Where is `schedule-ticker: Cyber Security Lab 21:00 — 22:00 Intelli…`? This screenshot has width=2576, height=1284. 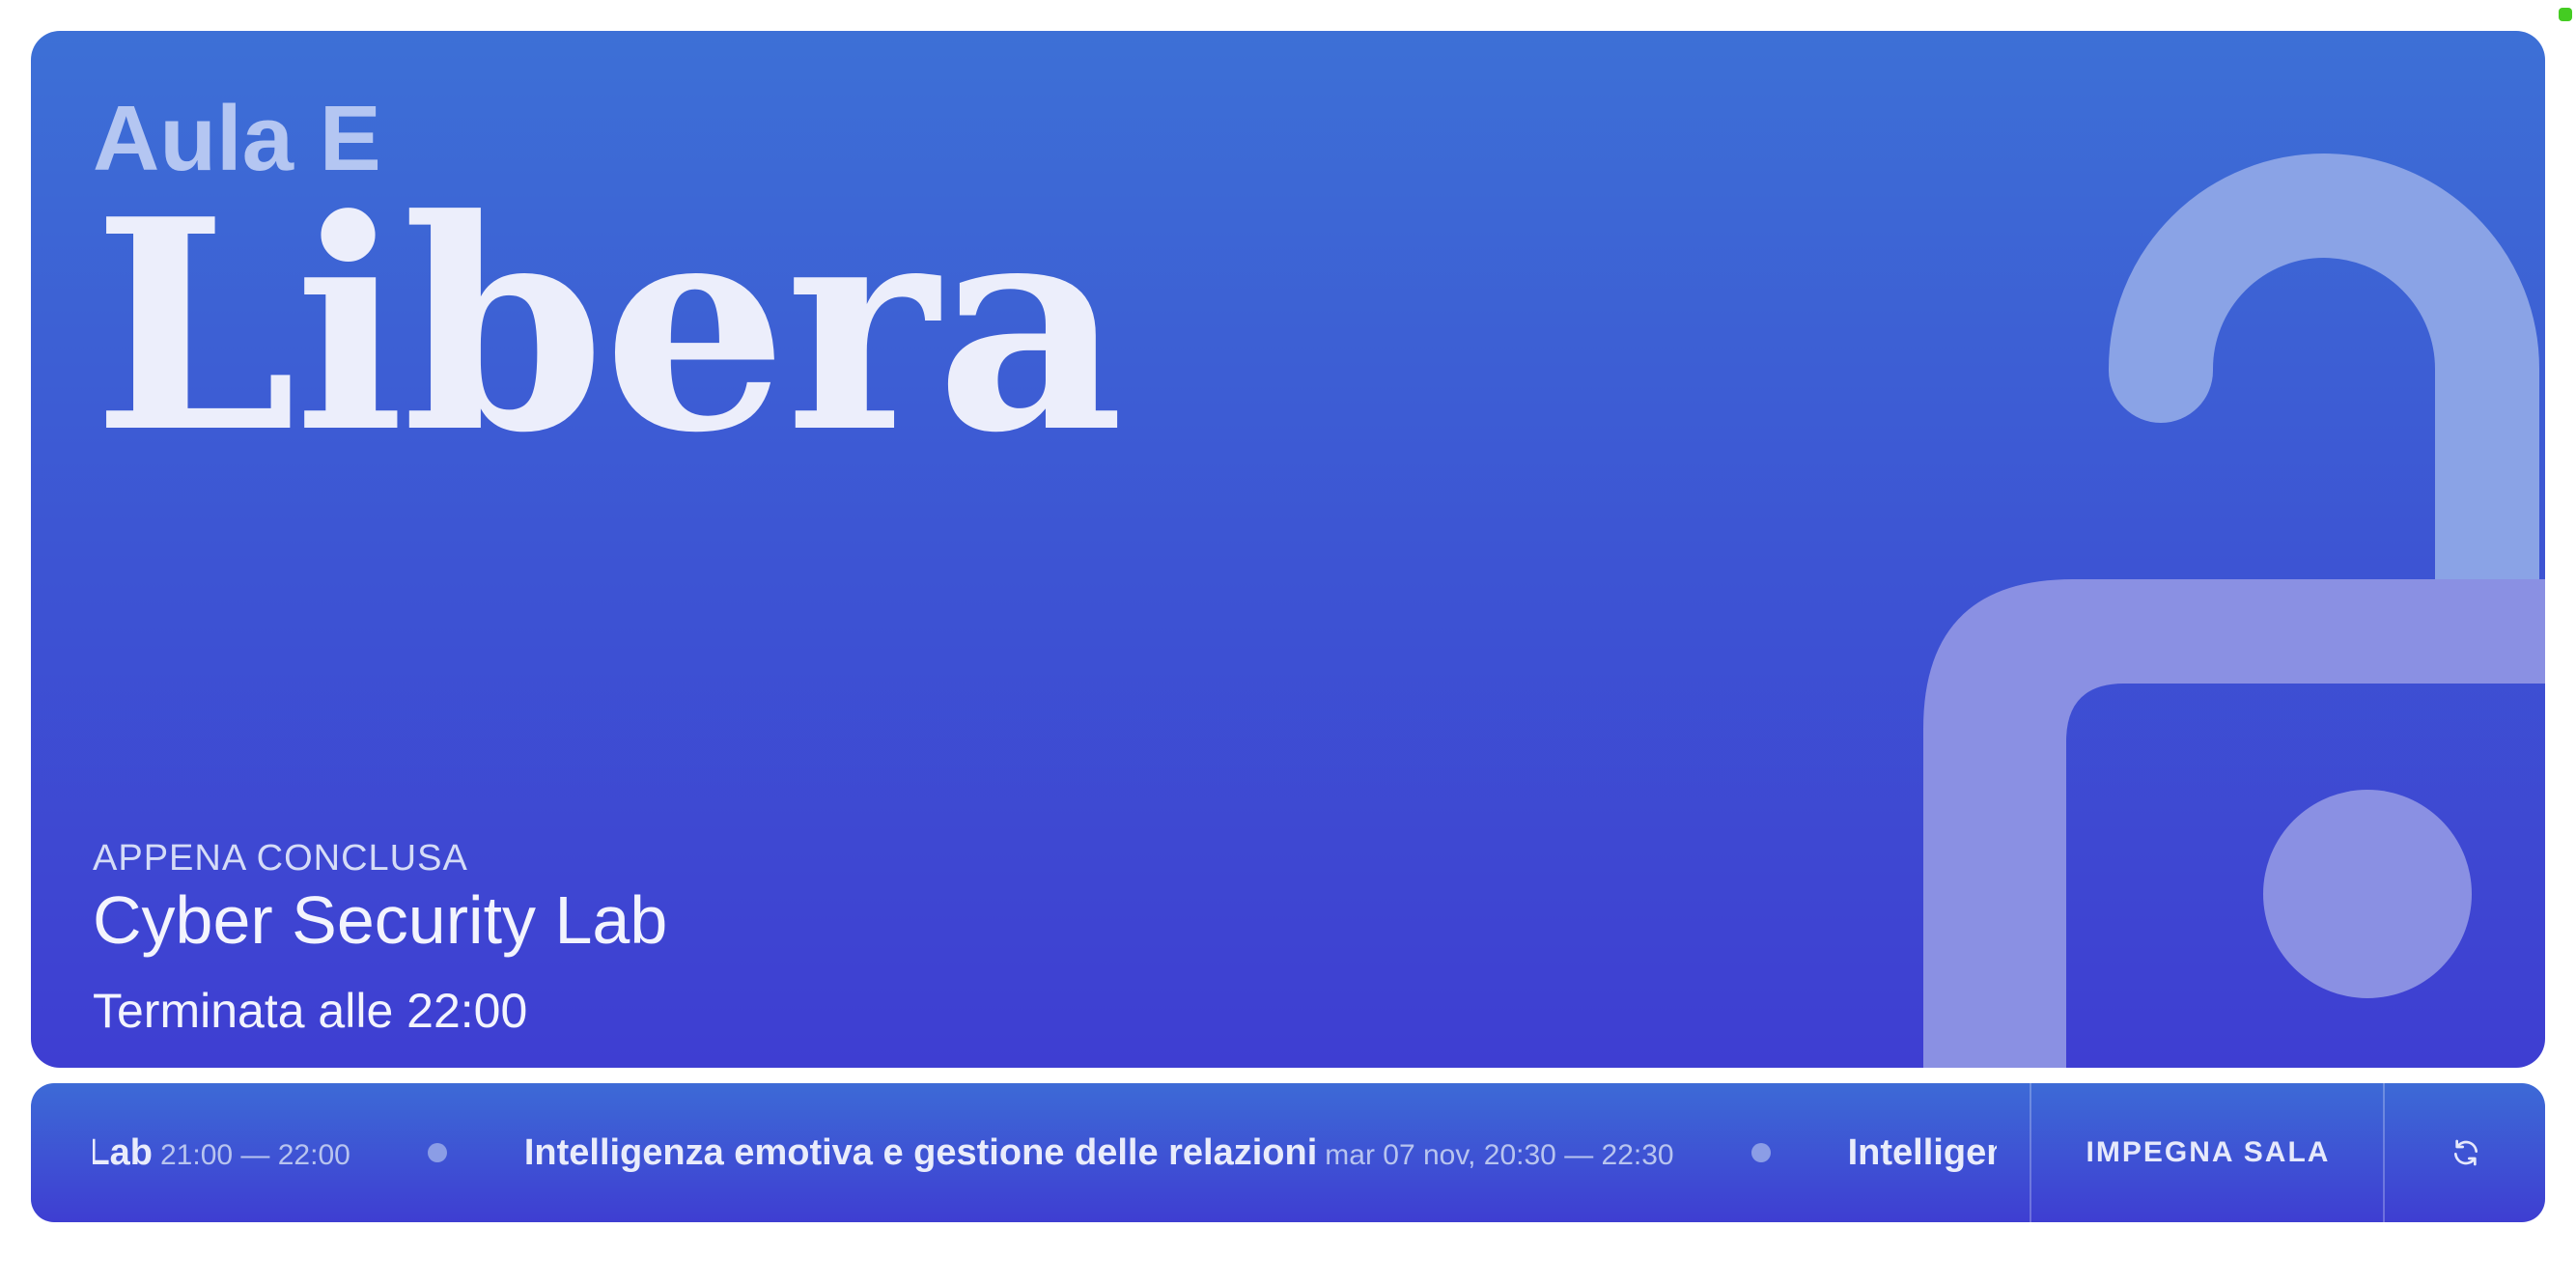 schedule-ticker: Cyber Security Lab 21:00 — 22:00 Intelli… is located at coordinates (1045, 1152).